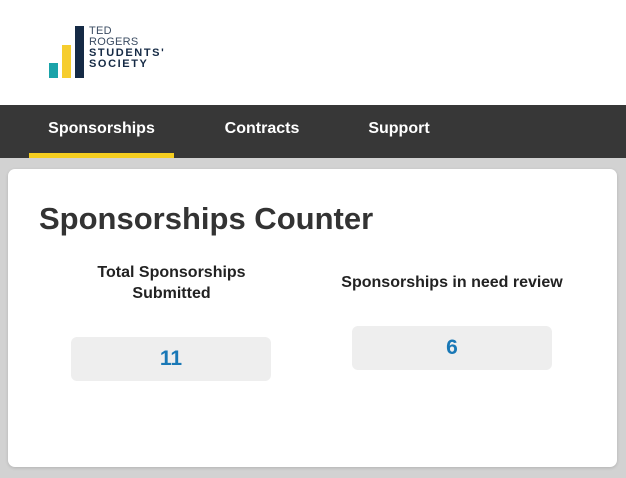 Image resolution: width=626 pixels, height=478 pixels. What do you see at coordinates (101, 131) in the screenshot?
I see `nav-item-sponsorships: Sponsorships` at bounding box center [101, 131].